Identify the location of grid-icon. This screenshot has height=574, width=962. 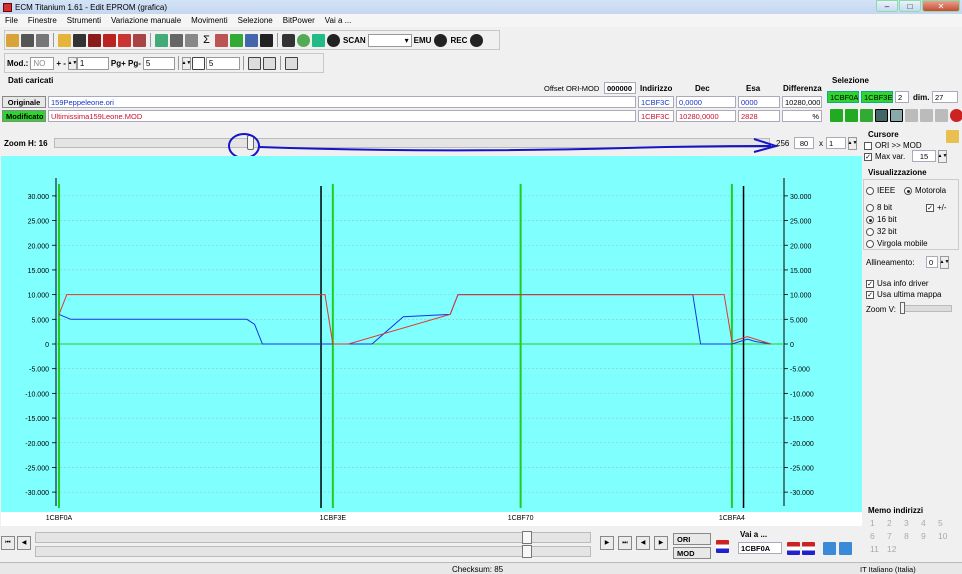
(269, 63).